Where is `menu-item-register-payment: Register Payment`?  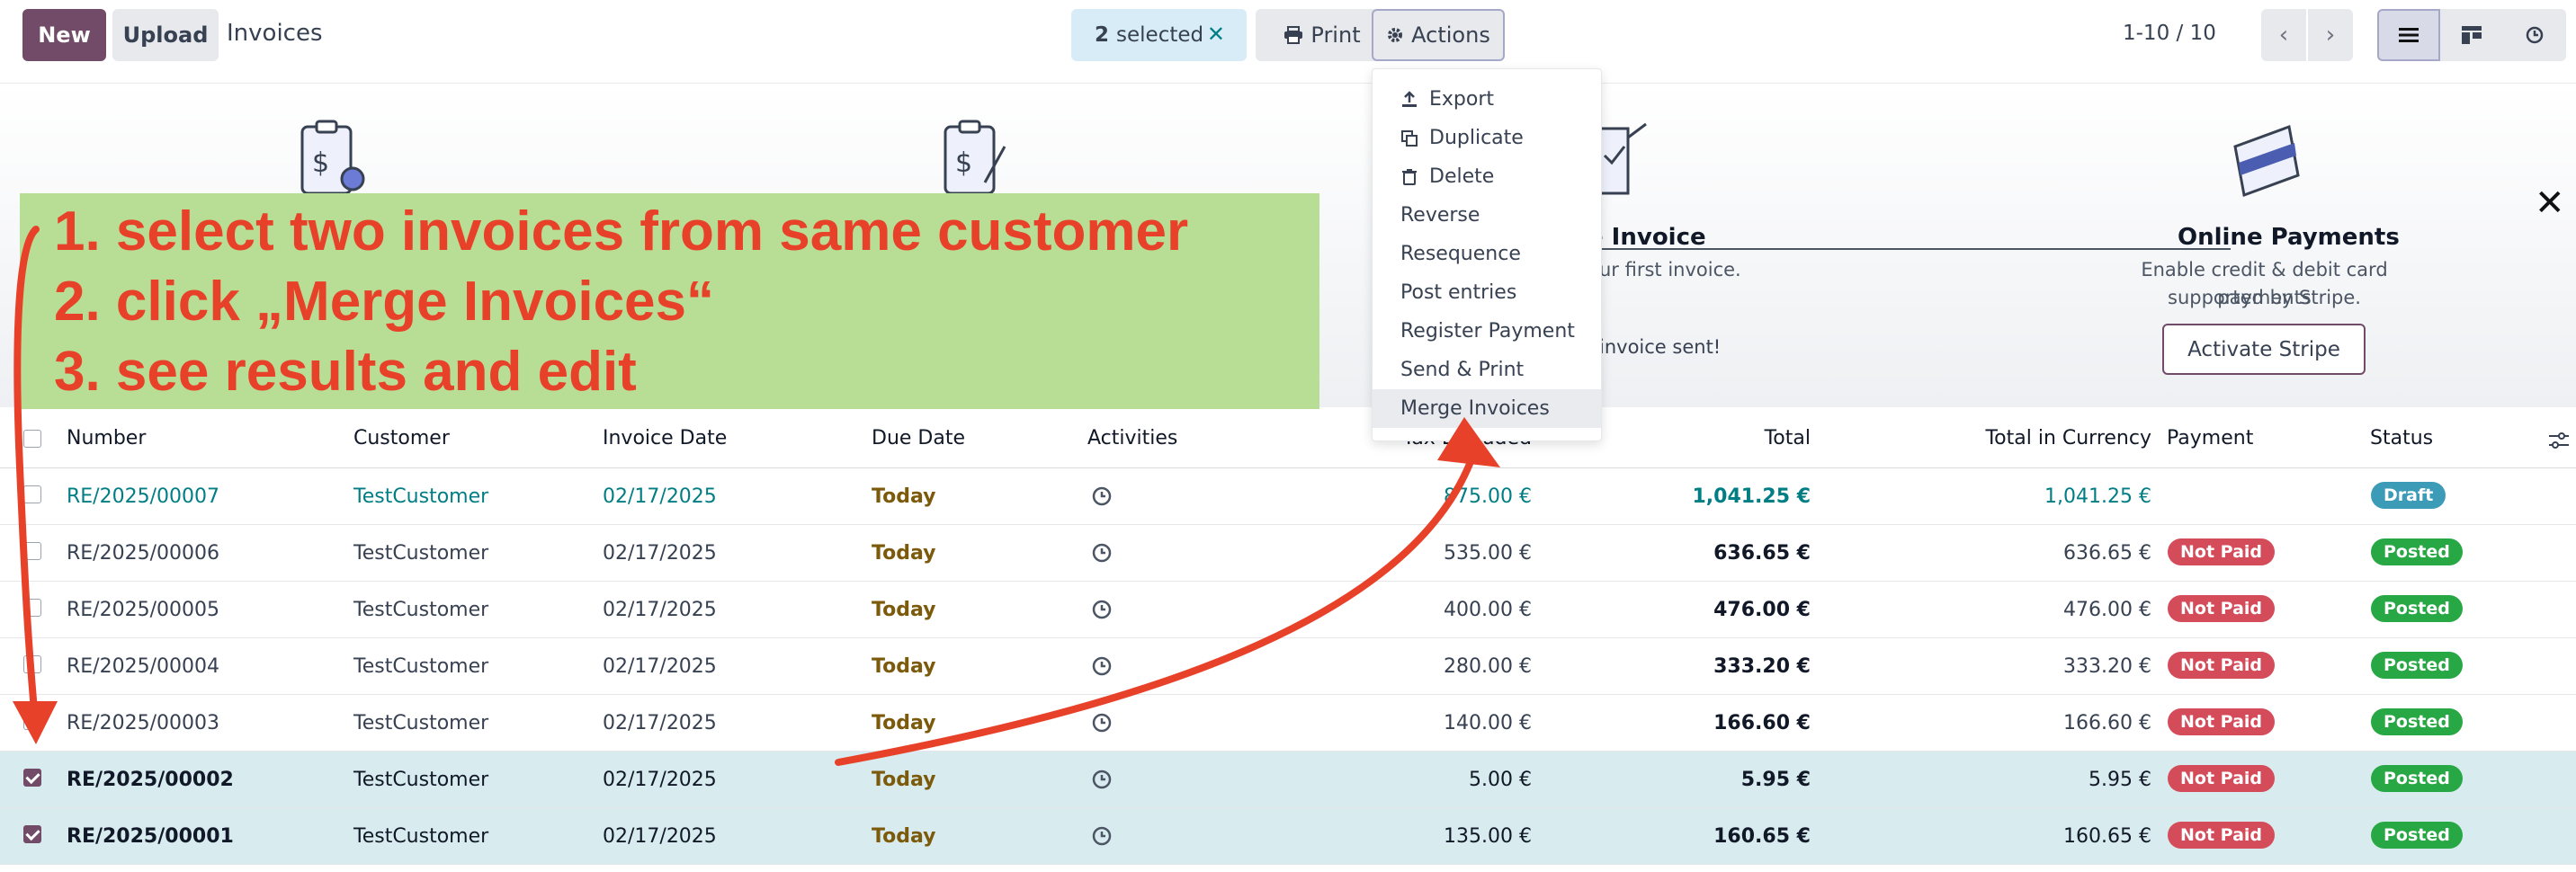 menu-item-register-payment: Register Payment is located at coordinates (1487, 331).